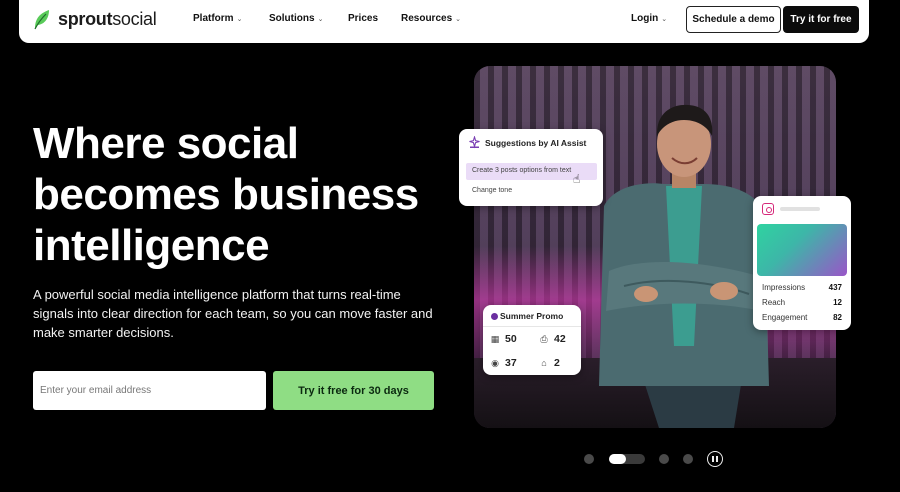 This screenshot has height=492, width=900. I want to click on promo-title: Summer Promo, so click(532, 316).